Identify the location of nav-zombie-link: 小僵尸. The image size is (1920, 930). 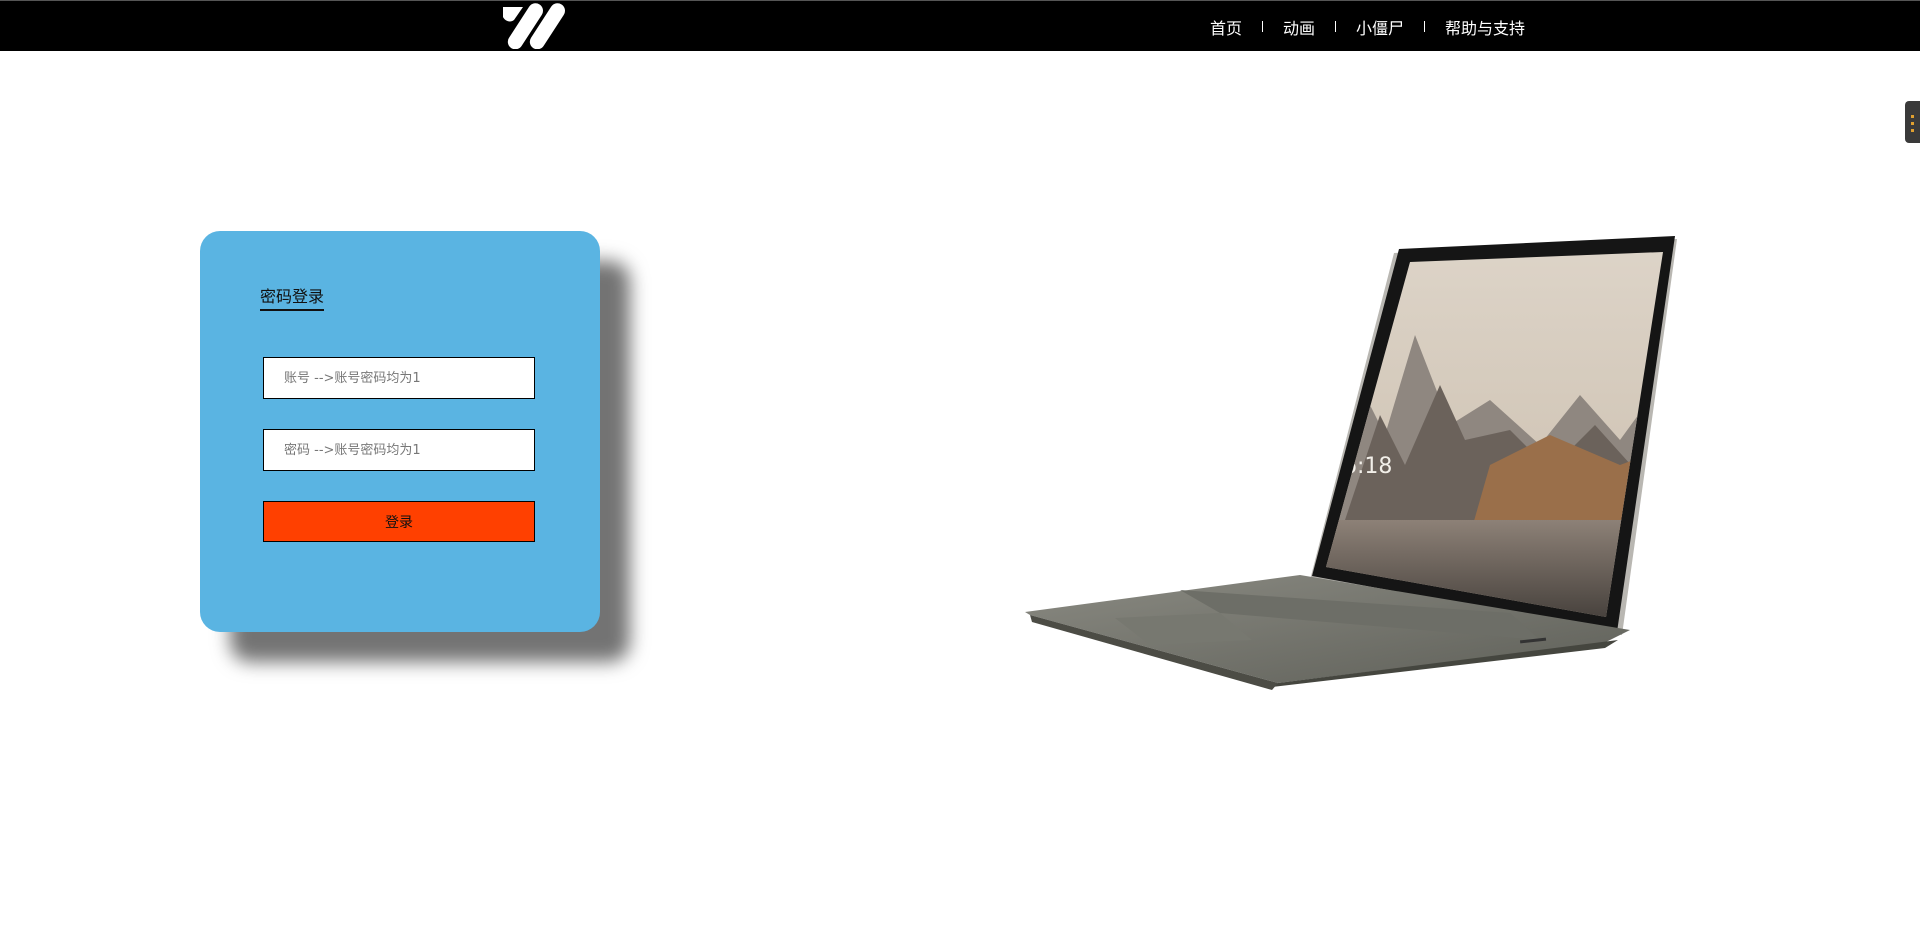
(1380, 27).